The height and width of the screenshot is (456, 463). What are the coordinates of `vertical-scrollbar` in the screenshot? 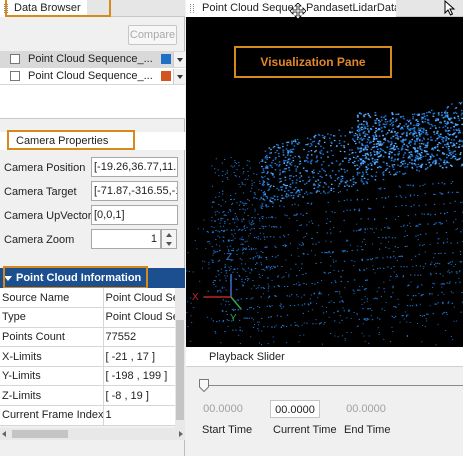 It's located at (180, 358).